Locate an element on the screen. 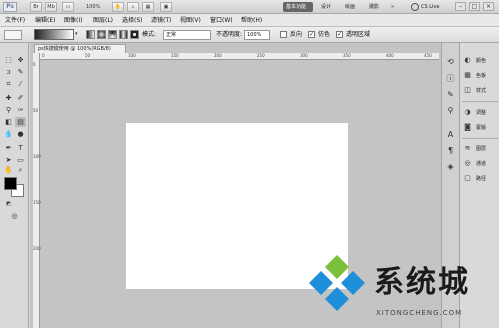 Image resolution: width=499 pixels, height=328 pixels. panel-tab-channels: ◎ 通道 is located at coordinates (479, 164).